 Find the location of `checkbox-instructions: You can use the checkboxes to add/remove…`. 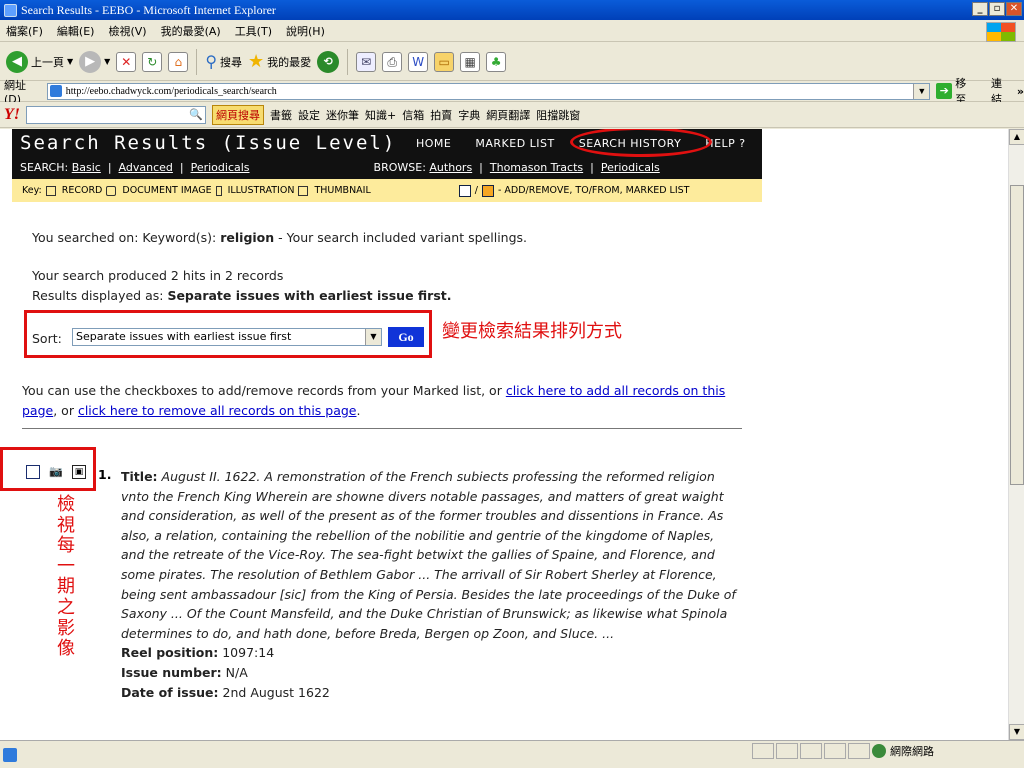

checkbox-instructions: You can use the checkboxes to add/remove… is located at coordinates (382, 400).